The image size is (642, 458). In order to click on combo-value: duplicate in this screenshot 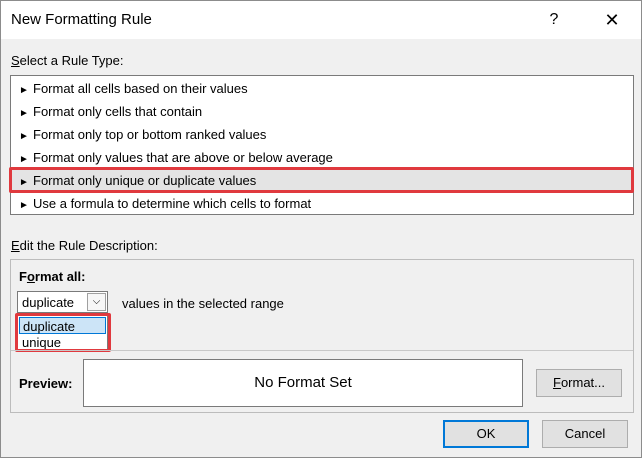, I will do `click(48, 302)`.